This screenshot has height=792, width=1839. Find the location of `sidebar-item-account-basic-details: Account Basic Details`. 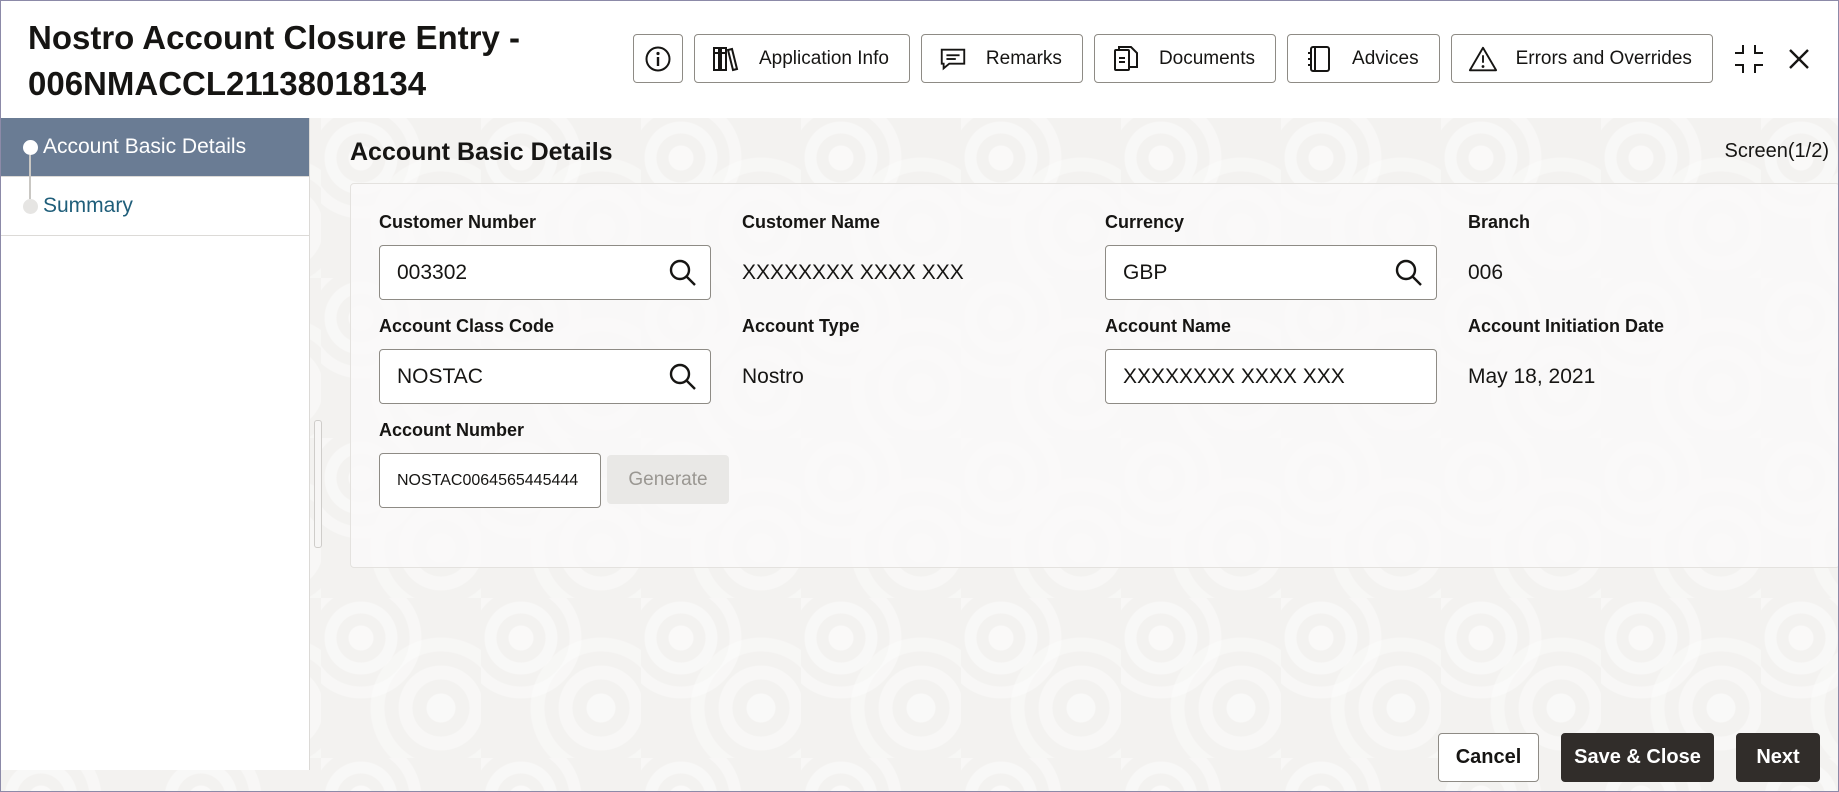

sidebar-item-account-basic-details: Account Basic Details is located at coordinates (155, 147).